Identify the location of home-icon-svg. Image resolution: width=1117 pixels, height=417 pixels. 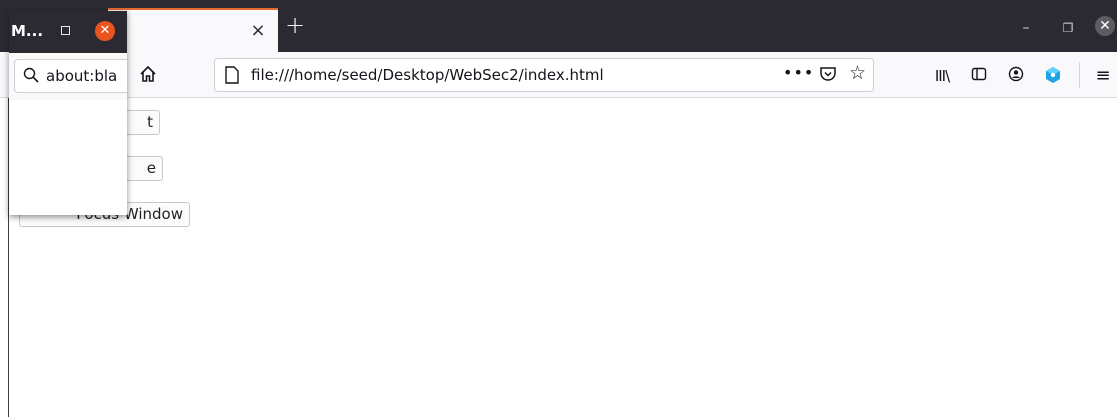
(148, 73).